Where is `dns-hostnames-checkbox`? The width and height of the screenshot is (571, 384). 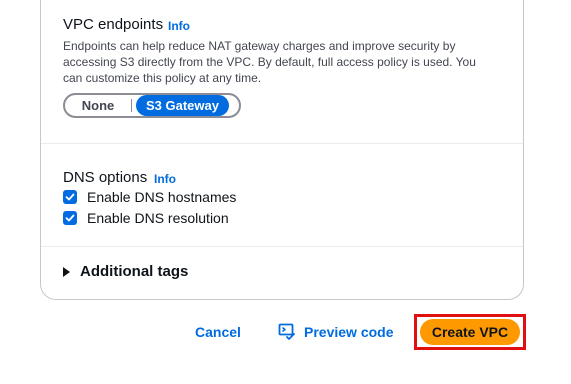 dns-hostnames-checkbox is located at coordinates (70, 197).